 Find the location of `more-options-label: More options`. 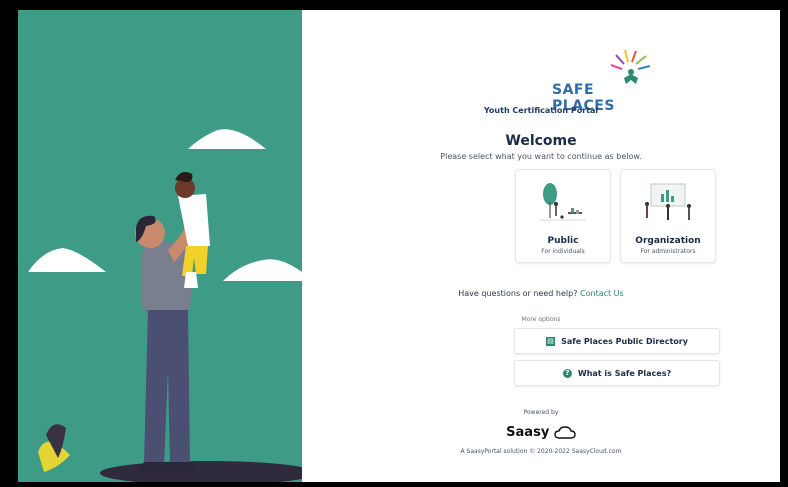

more-options-label: More options is located at coordinates (541, 319).